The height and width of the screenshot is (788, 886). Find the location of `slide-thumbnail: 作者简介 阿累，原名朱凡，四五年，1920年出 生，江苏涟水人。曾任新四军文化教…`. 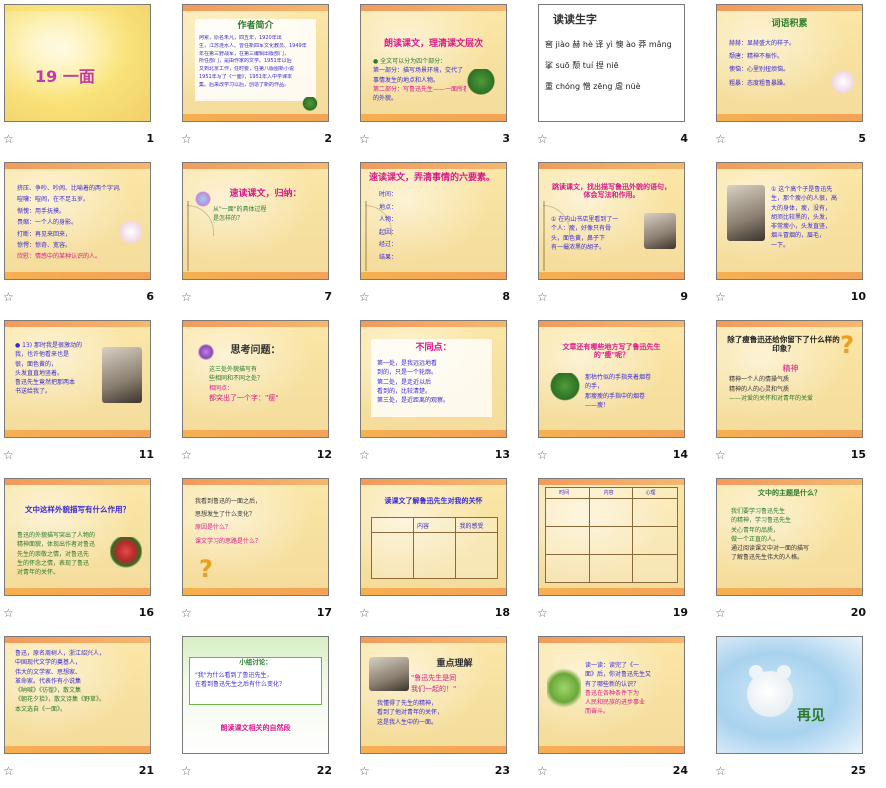

slide-thumbnail: 作者简介 阿累，原名朱凡，四五年，1920年出 生，江苏涟水人。曾任新四军文化教… is located at coordinates (255, 63).